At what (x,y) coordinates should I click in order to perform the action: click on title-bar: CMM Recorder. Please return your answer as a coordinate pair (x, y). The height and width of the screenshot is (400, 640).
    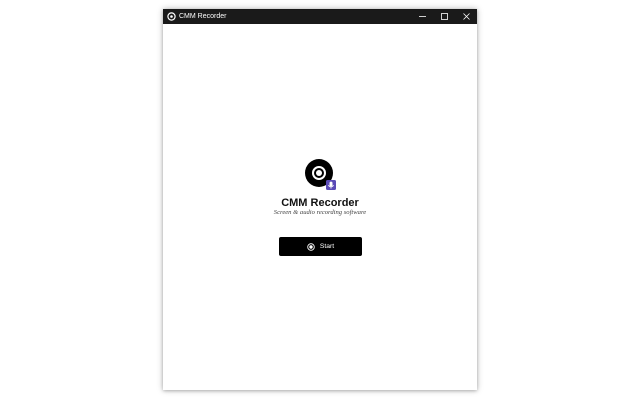
    Looking at the image, I should click on (320, 16).